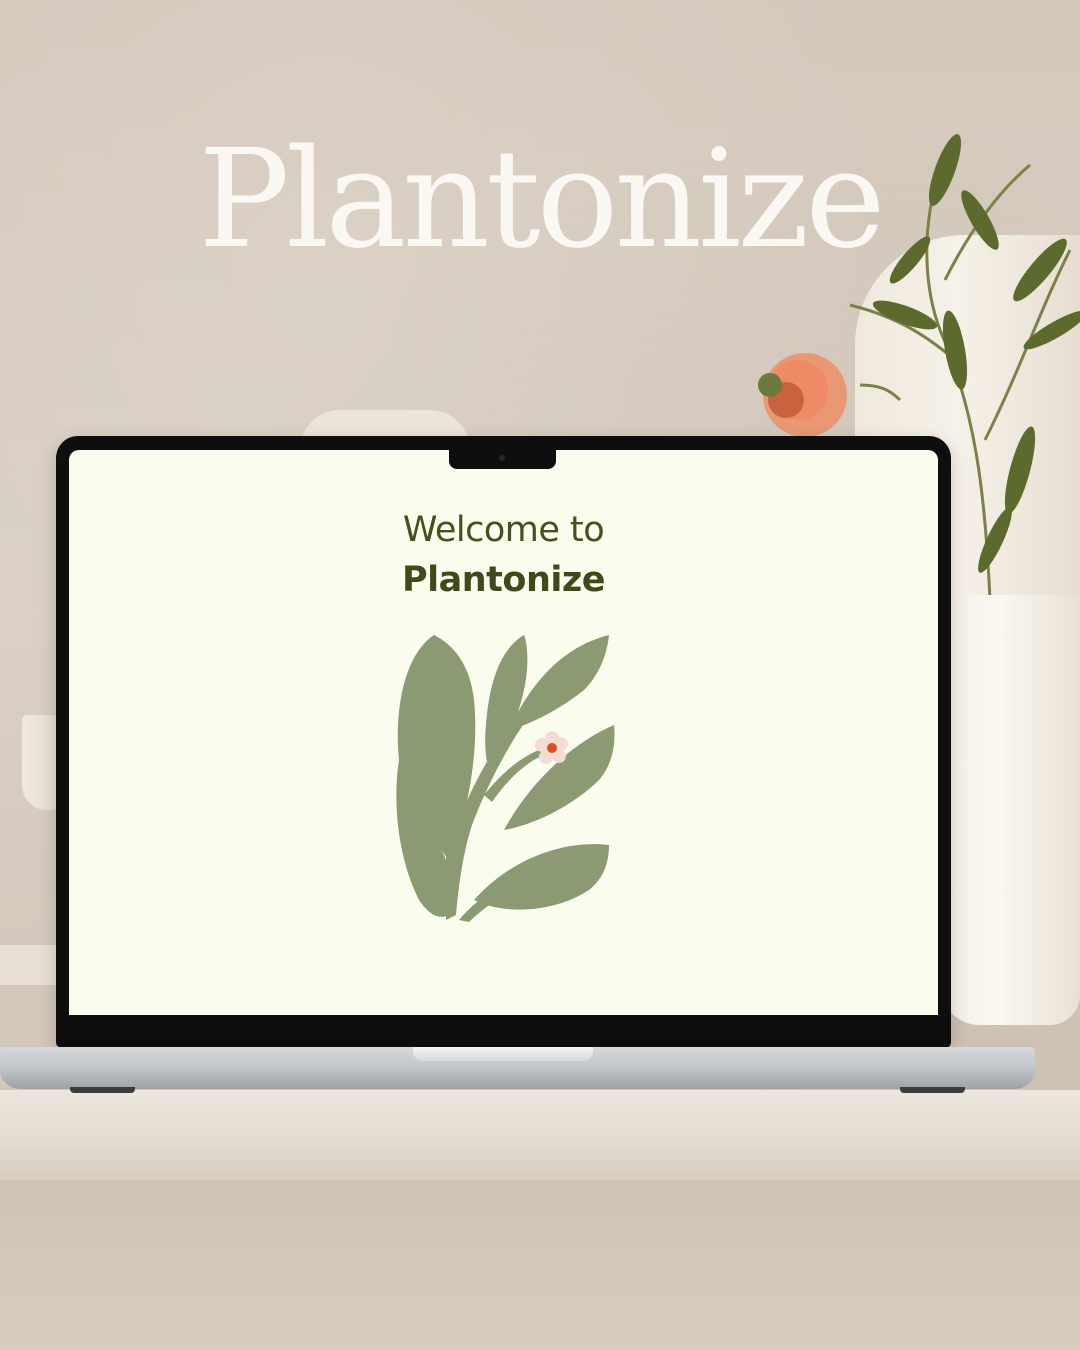 The height and width of the screenshot is (1350, 1080). Describe the element at coordinates (505, 778) in the screenshot. I see `leaf-flower-illustration-icon` at that location.